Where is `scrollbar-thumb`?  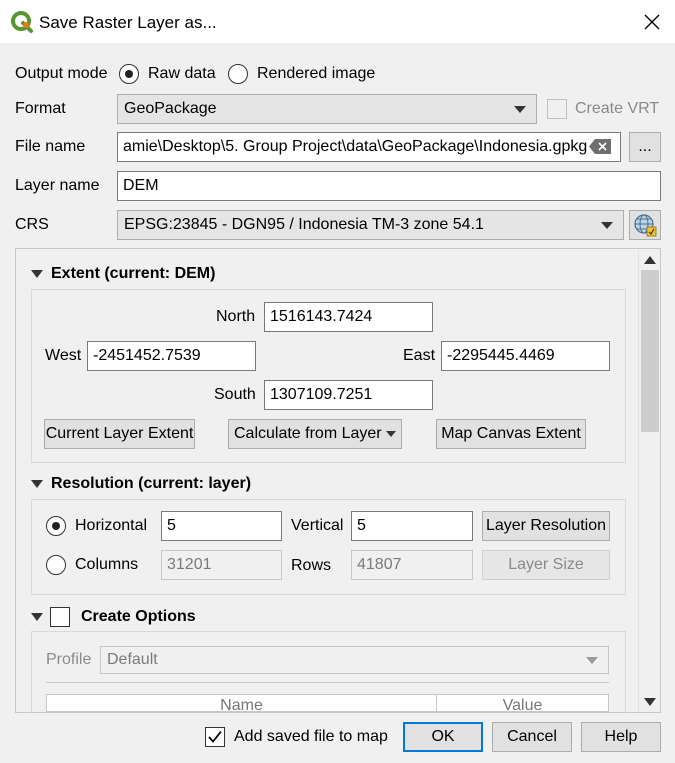
scrollbar-thumb is located at coordinates (650, 351).